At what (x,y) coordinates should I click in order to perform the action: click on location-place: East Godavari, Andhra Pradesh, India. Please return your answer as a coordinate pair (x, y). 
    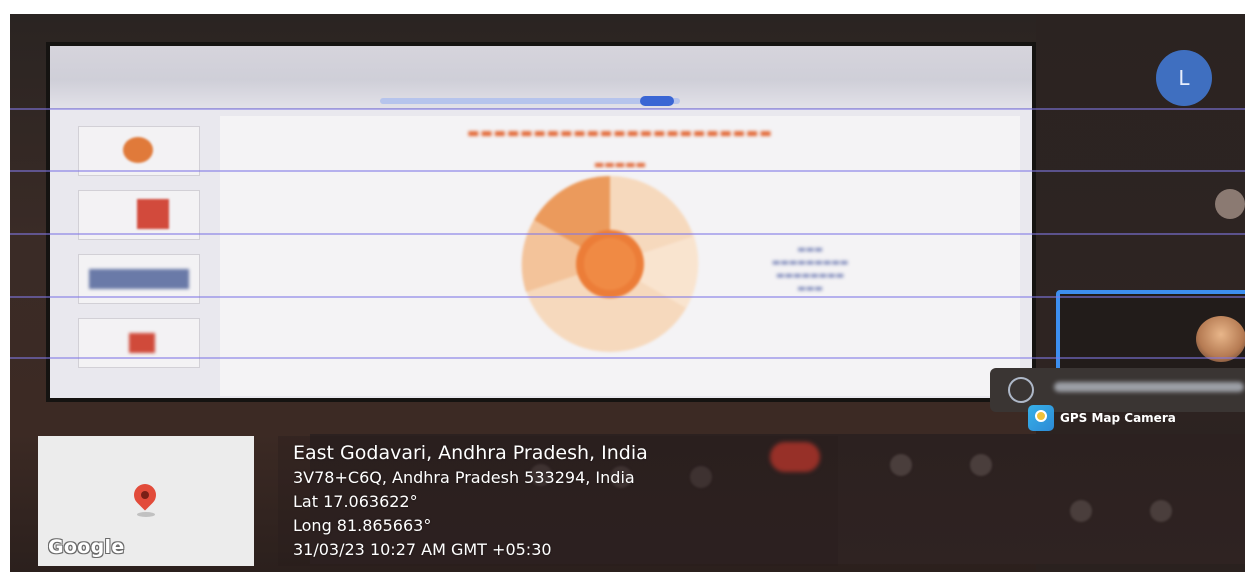
    Looking at the image, I should click on (470, 453).